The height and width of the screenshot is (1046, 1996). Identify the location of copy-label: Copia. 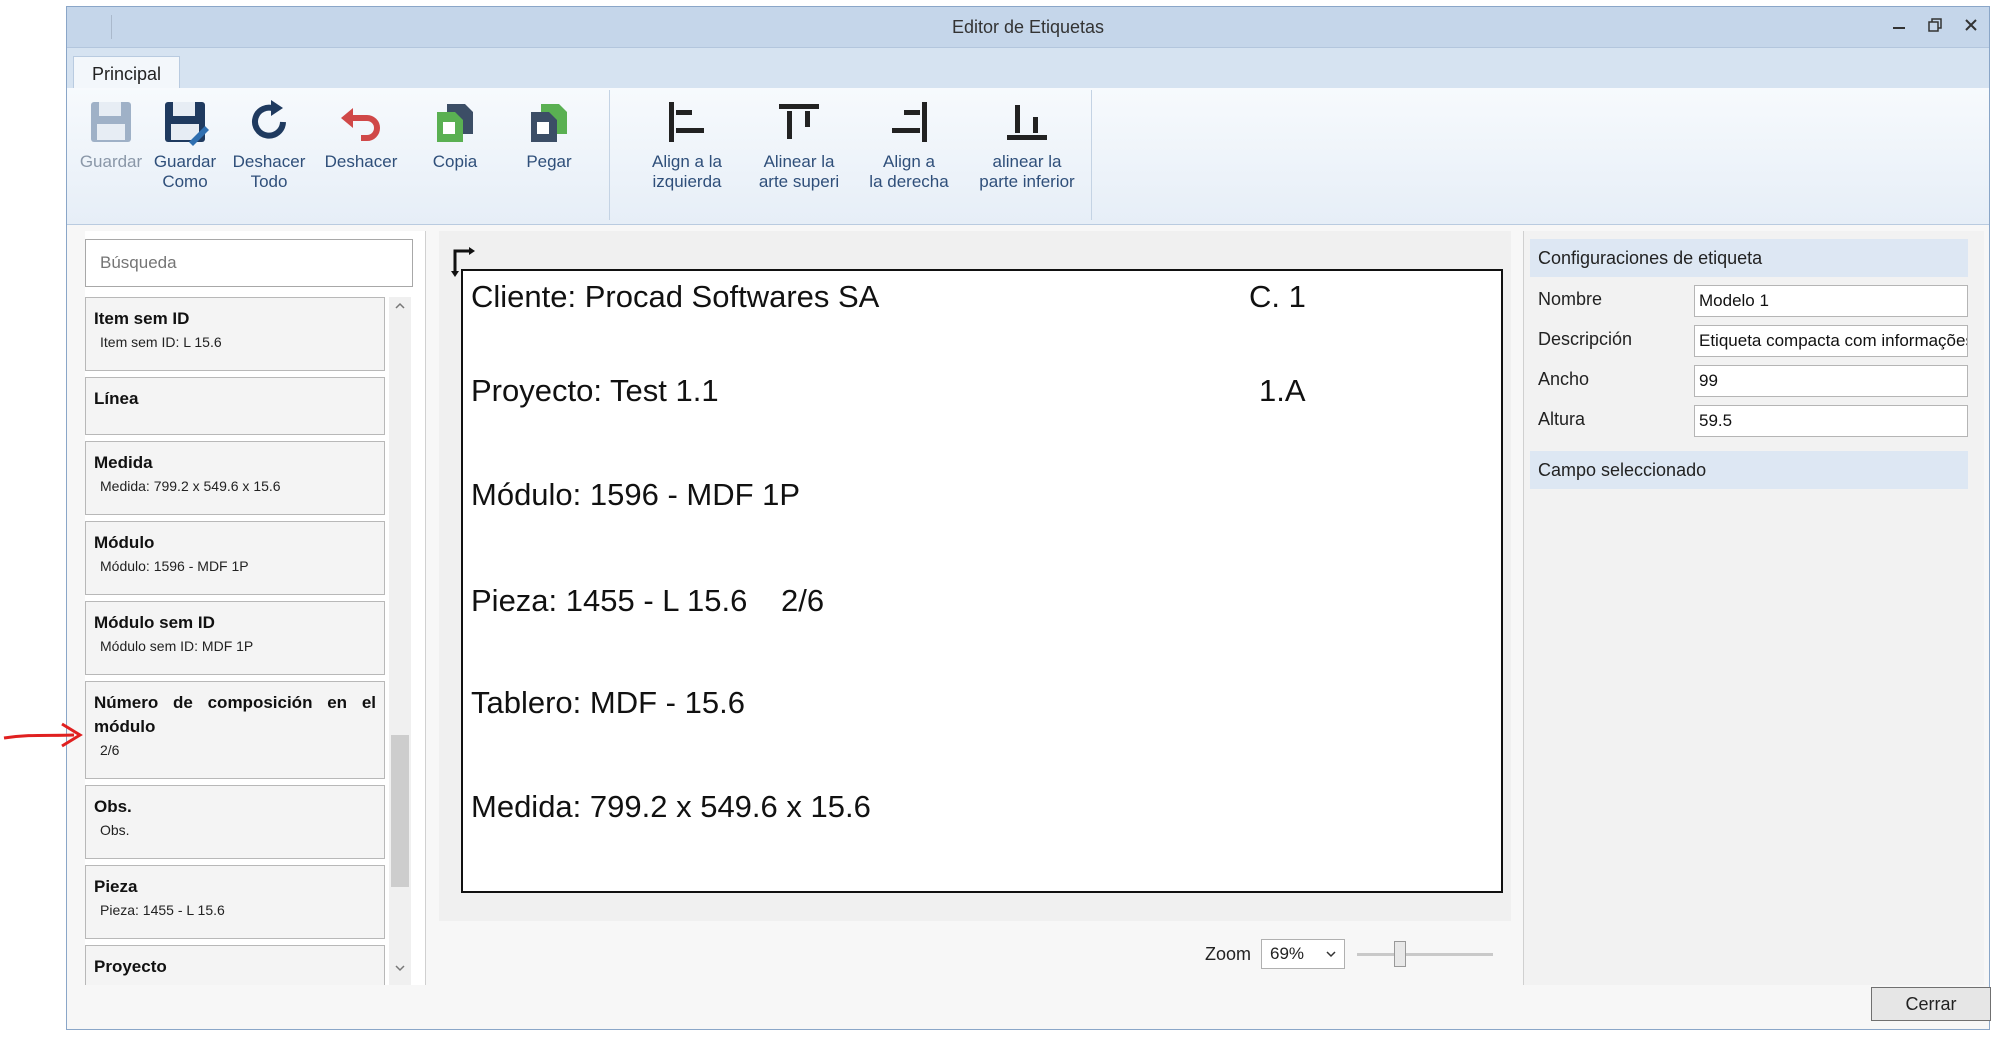
(455, 161).